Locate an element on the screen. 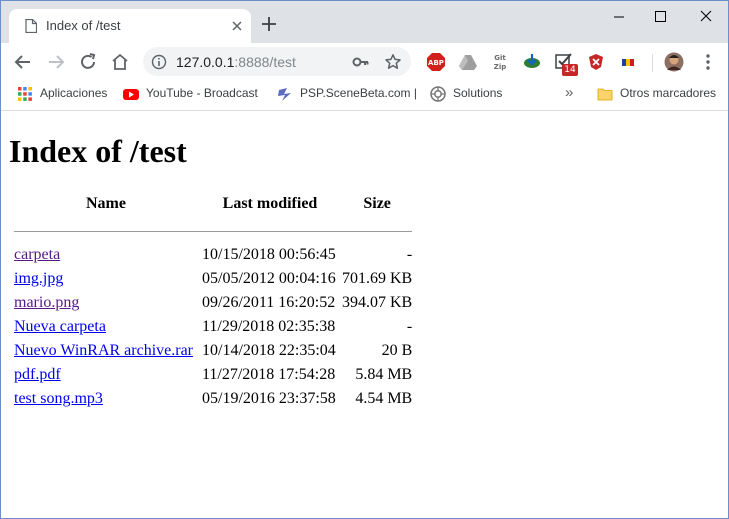  bookmark-youtube: YouTube - Broadcast is located at coordinates (193, 94).